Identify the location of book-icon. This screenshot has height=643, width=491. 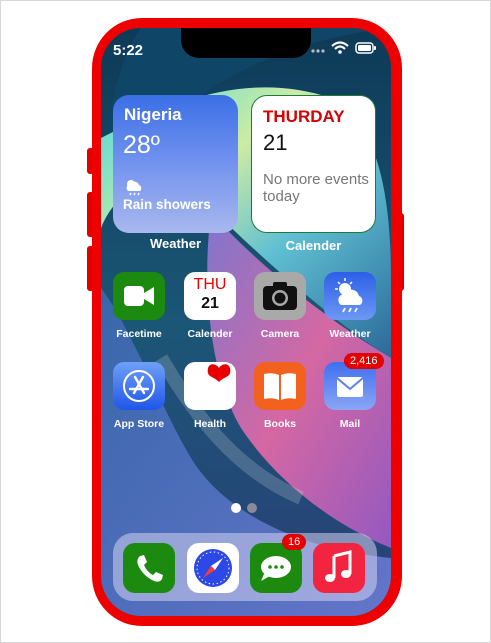
(280, 386).